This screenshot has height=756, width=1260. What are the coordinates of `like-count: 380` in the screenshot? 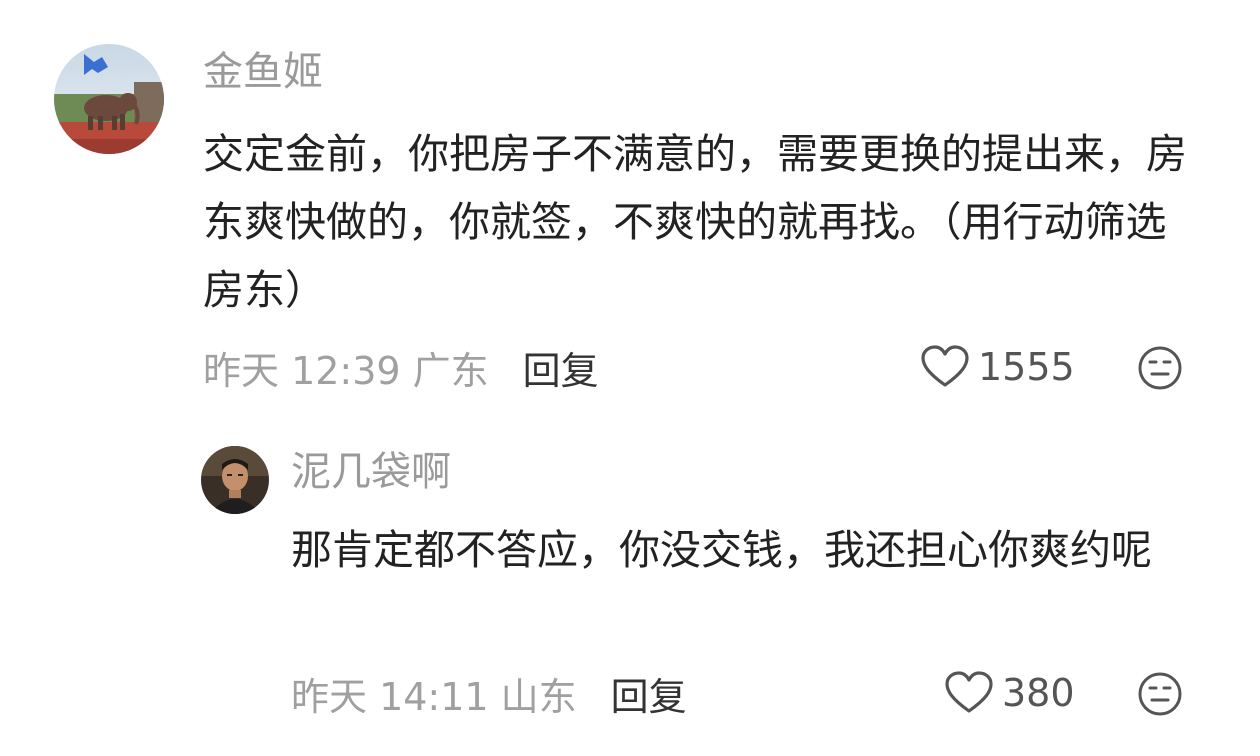 It's located at (1038, 693).